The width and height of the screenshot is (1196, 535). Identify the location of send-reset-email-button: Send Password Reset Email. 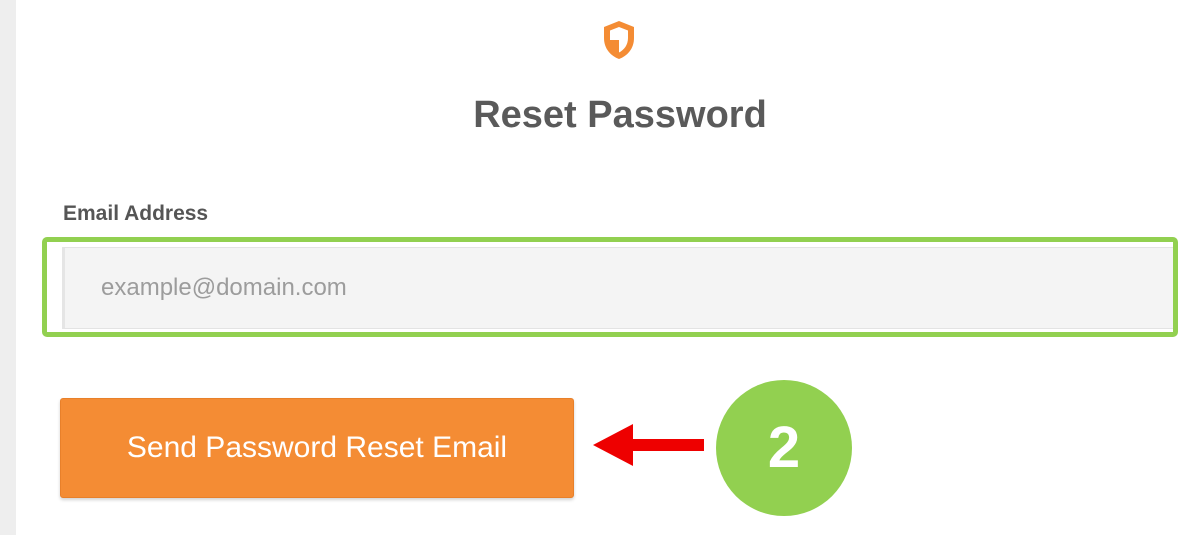
(317, 448).